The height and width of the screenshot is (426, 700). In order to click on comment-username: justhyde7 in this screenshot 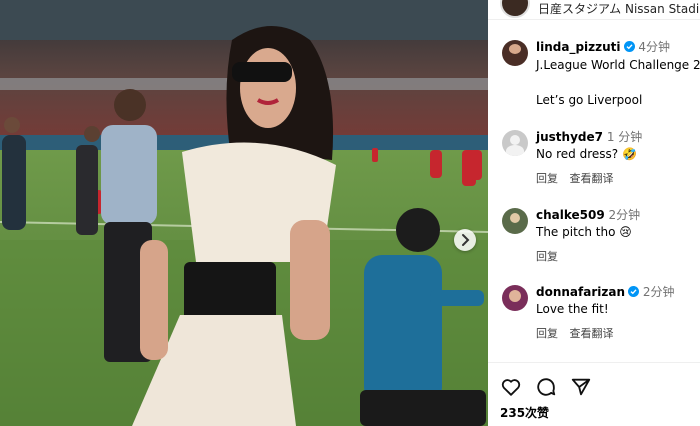, I will do `click(569, 137)`.